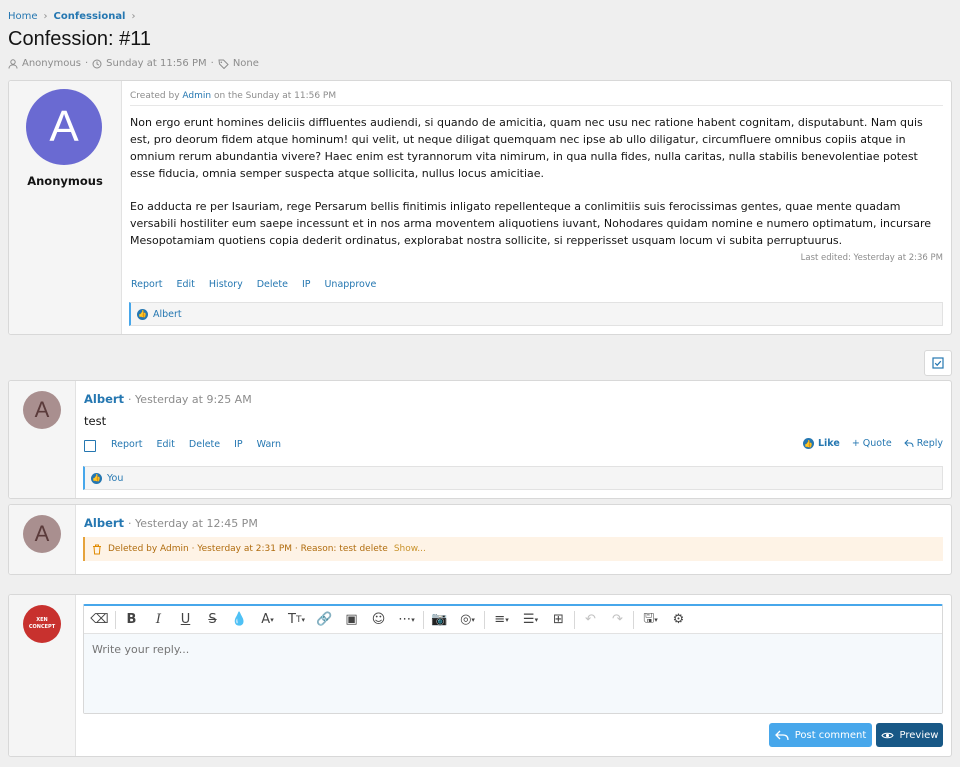 The height and width of the screenshot is (767, 960). What do you see at coordinates (887, 735) in the screenshot?
I see `eye-icon` at bounding box center [887, 735].